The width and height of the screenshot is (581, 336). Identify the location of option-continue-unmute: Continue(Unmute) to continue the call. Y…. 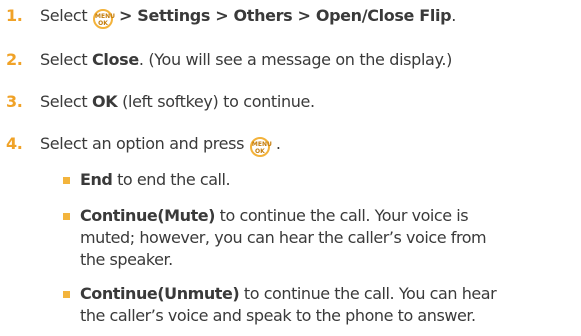
(288, 293).